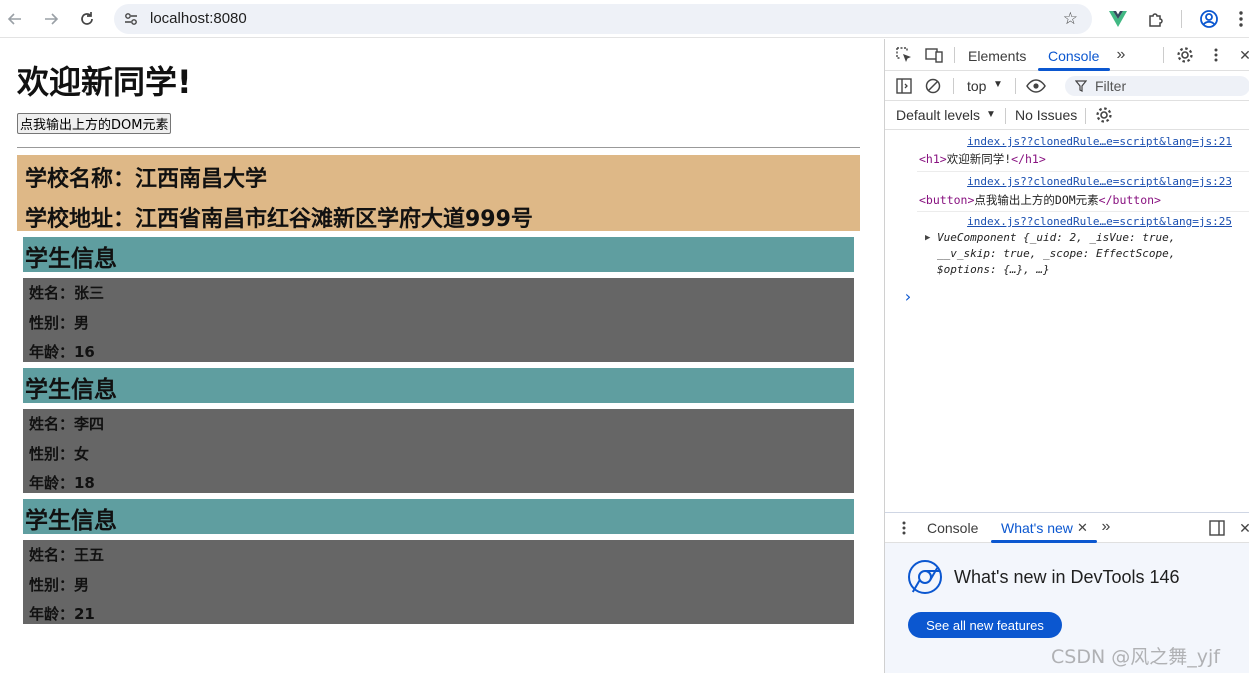  What do you see at coordinates (1099, 221) in the screenshot?
I see `console-source-link: index.js??clonedRule…e=script&lang=js:25` at bounding box center [1099, 221].